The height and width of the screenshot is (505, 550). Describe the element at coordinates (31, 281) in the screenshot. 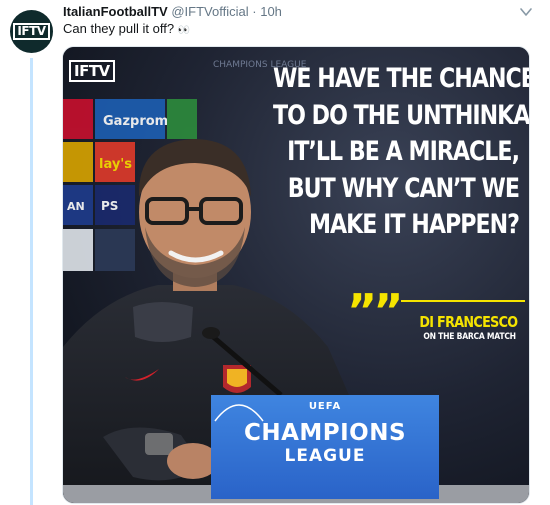

I see `thread-line` at that location.